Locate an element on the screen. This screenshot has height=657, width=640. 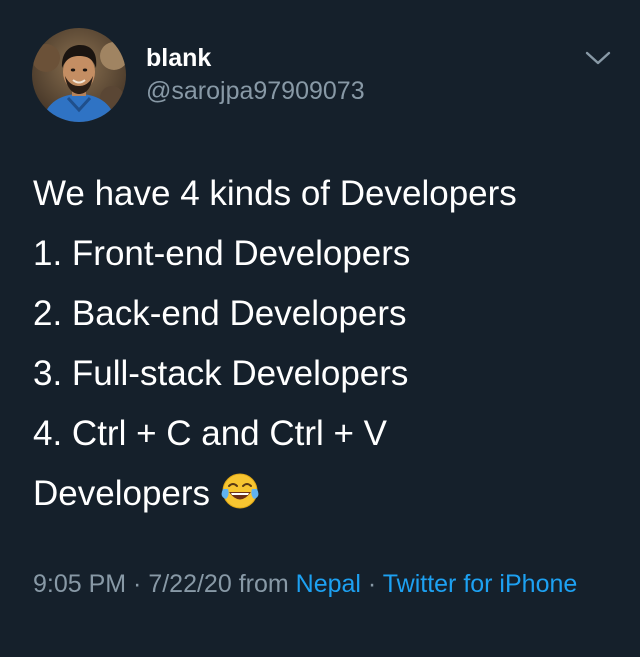
avatar-image is located at coordinates (79, 75).